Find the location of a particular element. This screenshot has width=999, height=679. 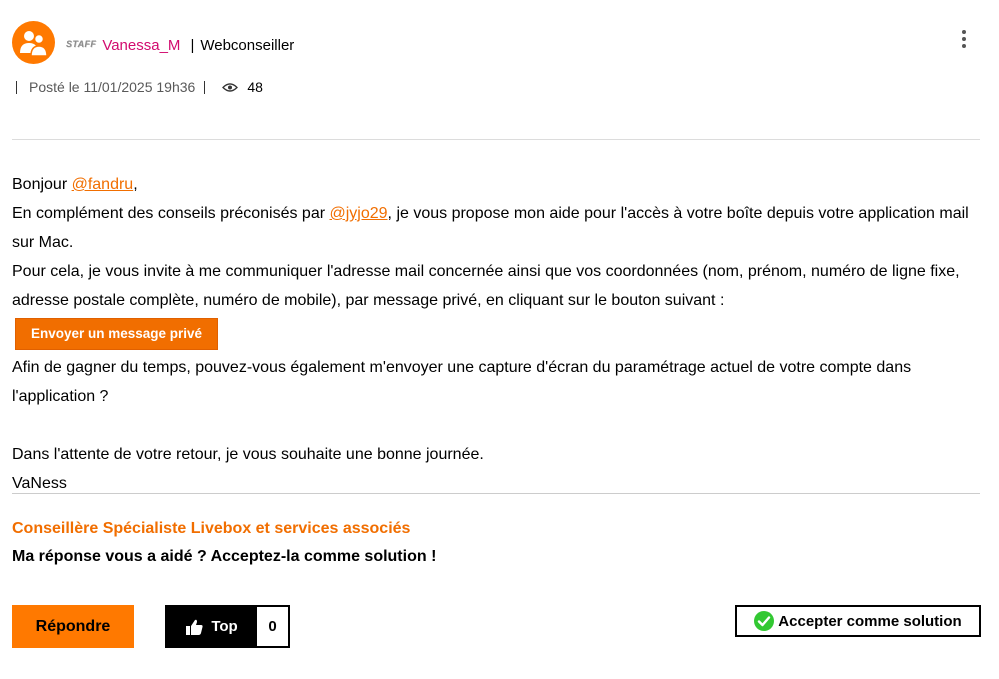

kudos-label: Top is located at coordinates (224, 626).